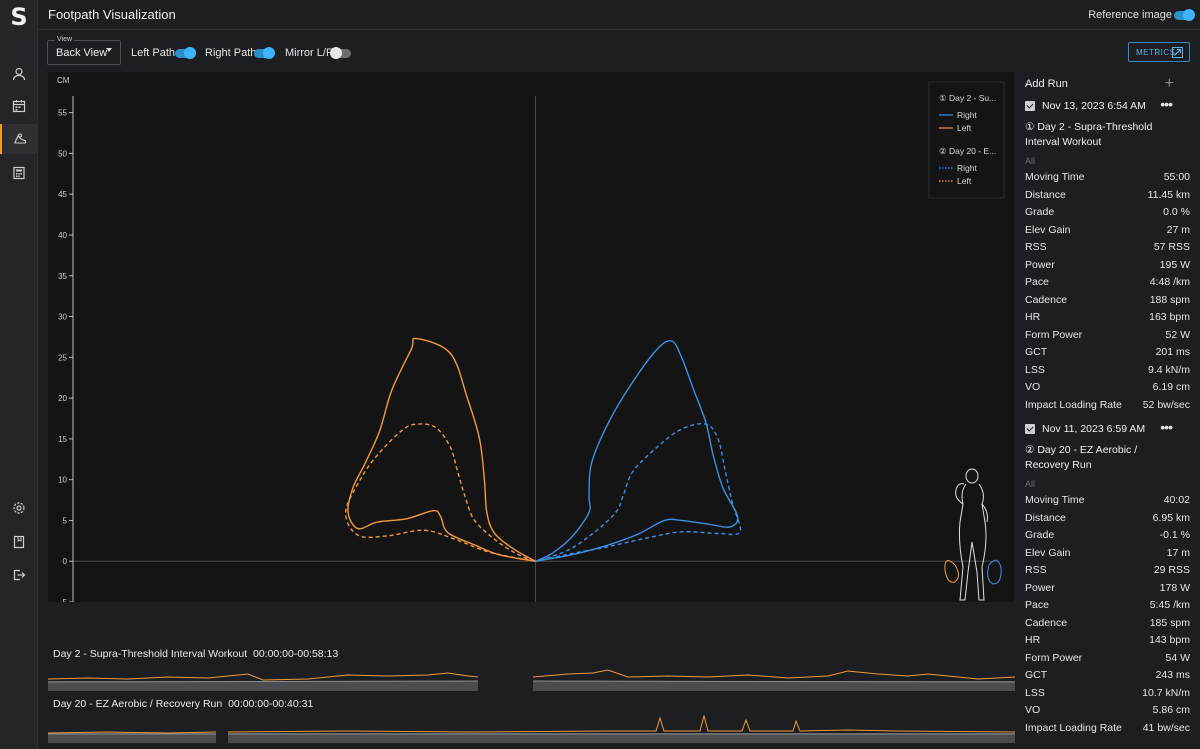 The width and height of the screenshot is (1200, 749). Describe the element at coordinates (1035, 692) in the screenshot. I see `metric-label: LSS` at that location.